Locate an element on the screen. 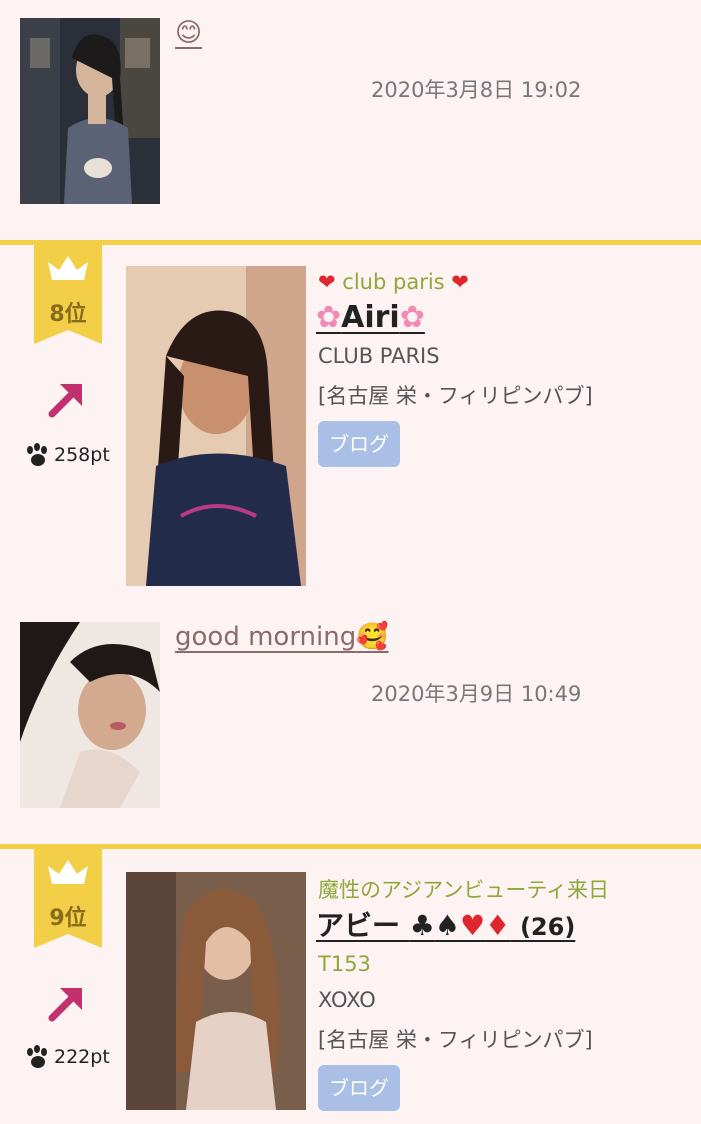 This screenshot has height=1124, width=701. cast-height: T153 is located at coordinates (344, 964).